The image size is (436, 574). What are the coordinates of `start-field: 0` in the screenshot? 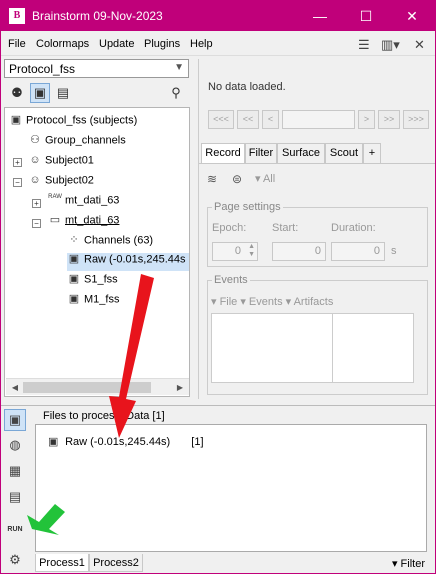 It's located at (299, 251).